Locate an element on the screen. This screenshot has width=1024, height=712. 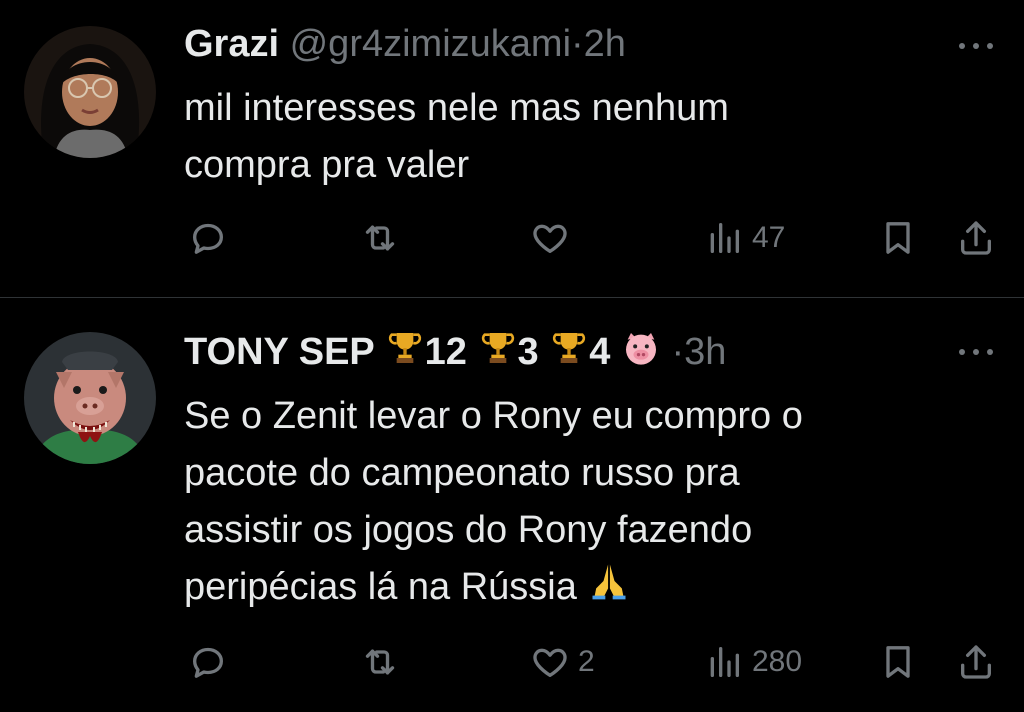
like-button is located at coordinates (554, 238).